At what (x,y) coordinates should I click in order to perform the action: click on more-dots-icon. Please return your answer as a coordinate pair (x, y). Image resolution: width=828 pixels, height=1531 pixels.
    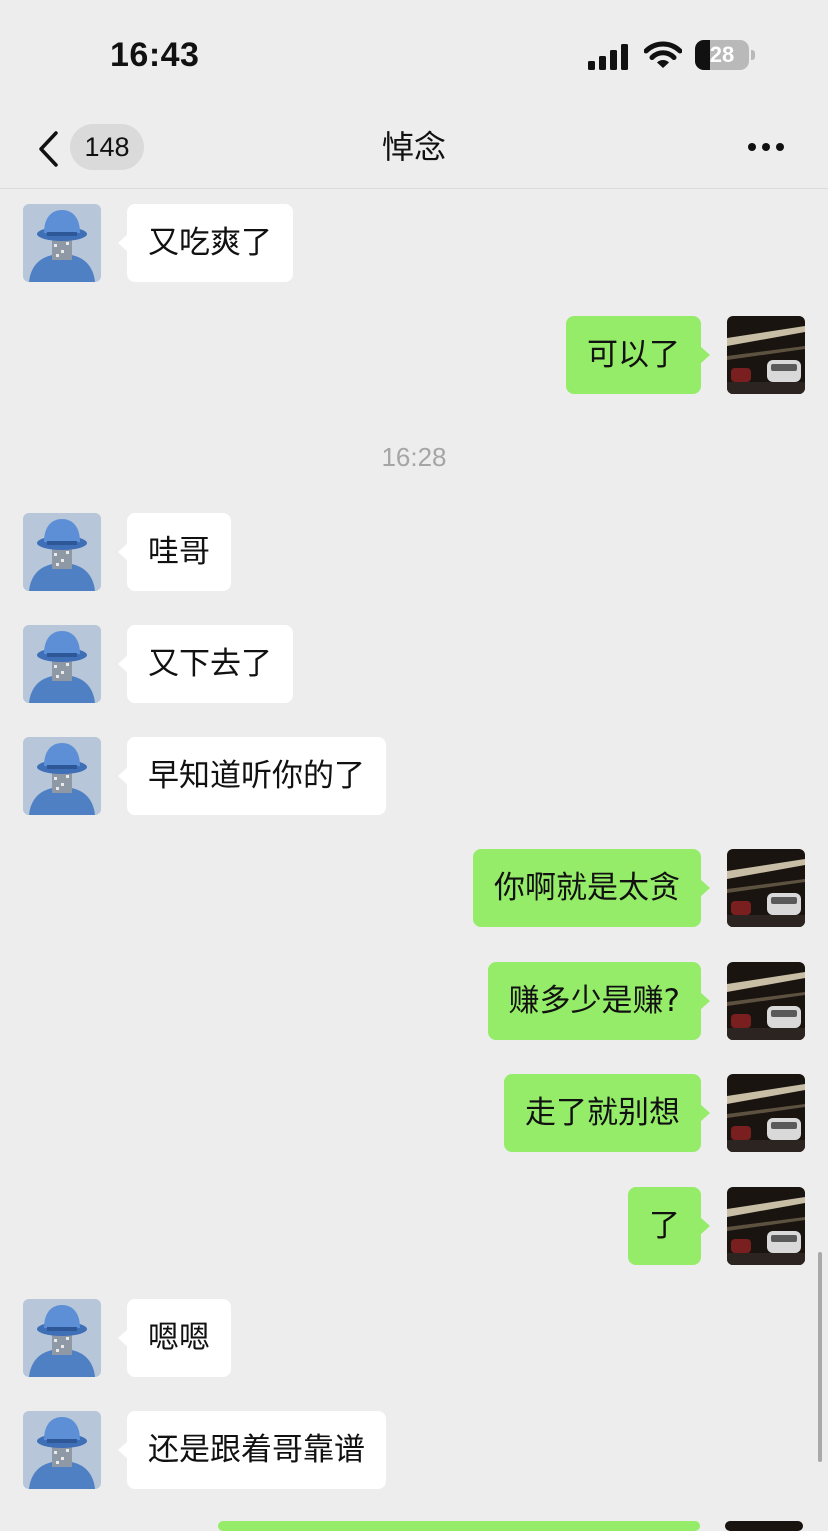
    Looking at the image, I should click on (766, 147).